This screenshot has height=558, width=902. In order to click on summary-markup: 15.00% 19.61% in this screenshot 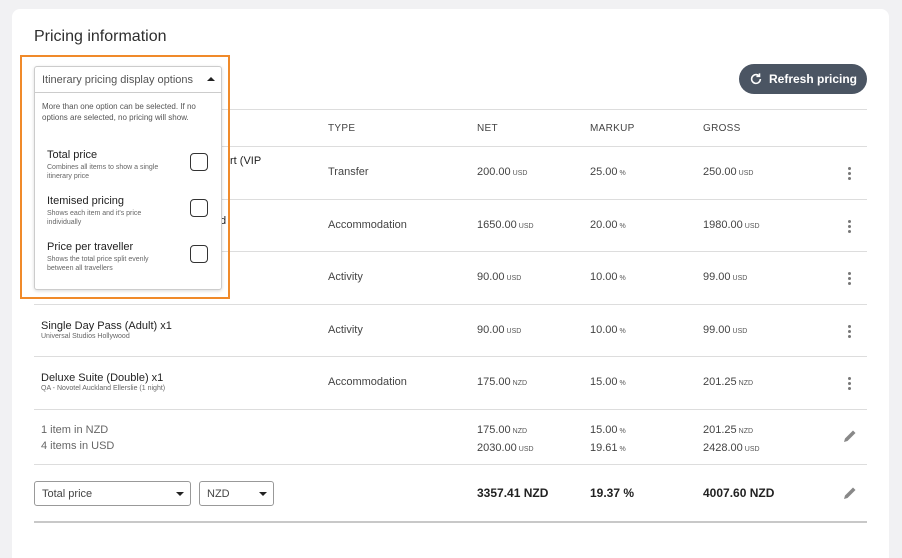, I will do `click(608, 439)`.